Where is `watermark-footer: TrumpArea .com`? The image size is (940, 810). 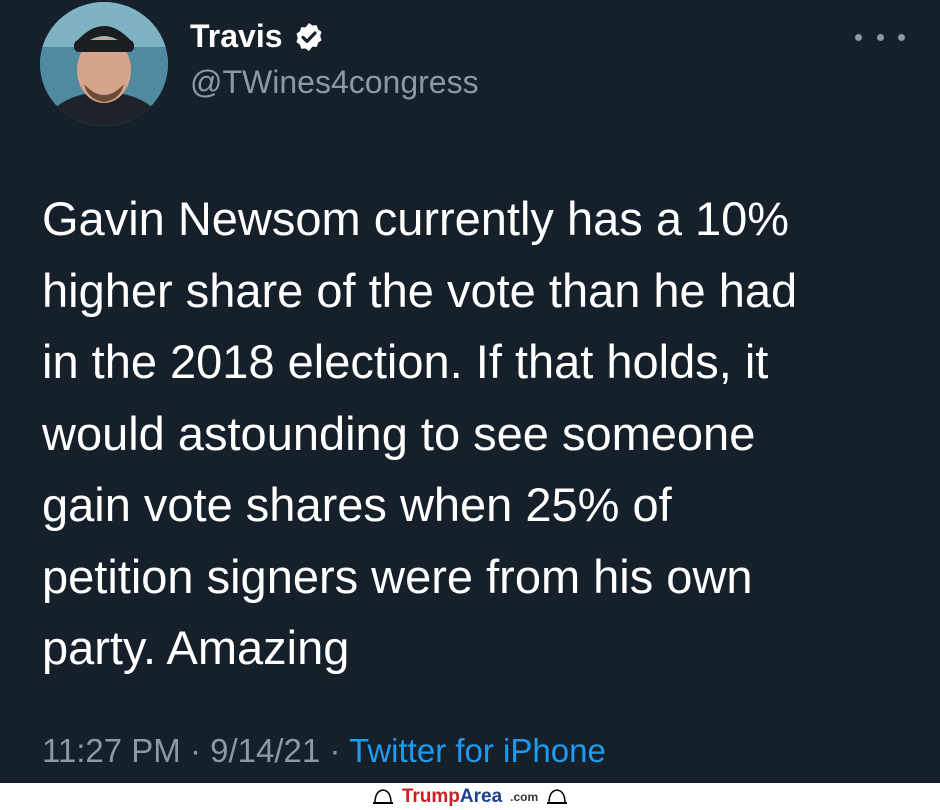 watermark-footer: TrumpArea .com is located at coordinates (470, 796).